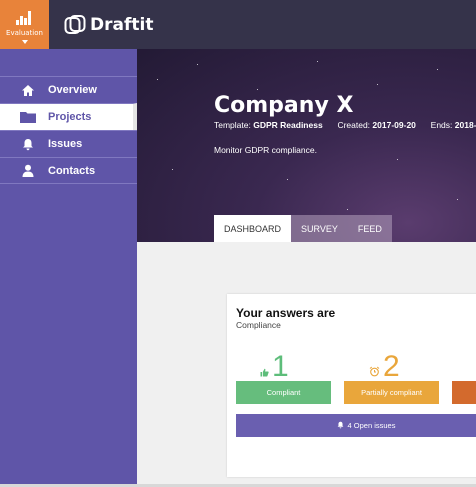 The height and width of the screenshot is (487, 476). I want to click on brand-name: Draftit, so click(122, 25).